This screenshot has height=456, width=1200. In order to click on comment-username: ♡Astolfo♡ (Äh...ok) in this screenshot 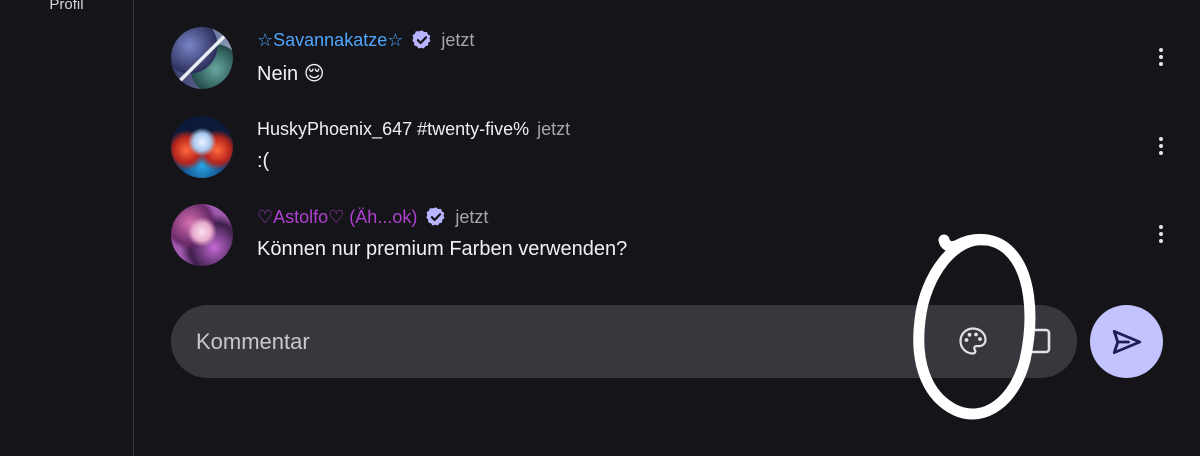, I will do `click(337, 217)`.